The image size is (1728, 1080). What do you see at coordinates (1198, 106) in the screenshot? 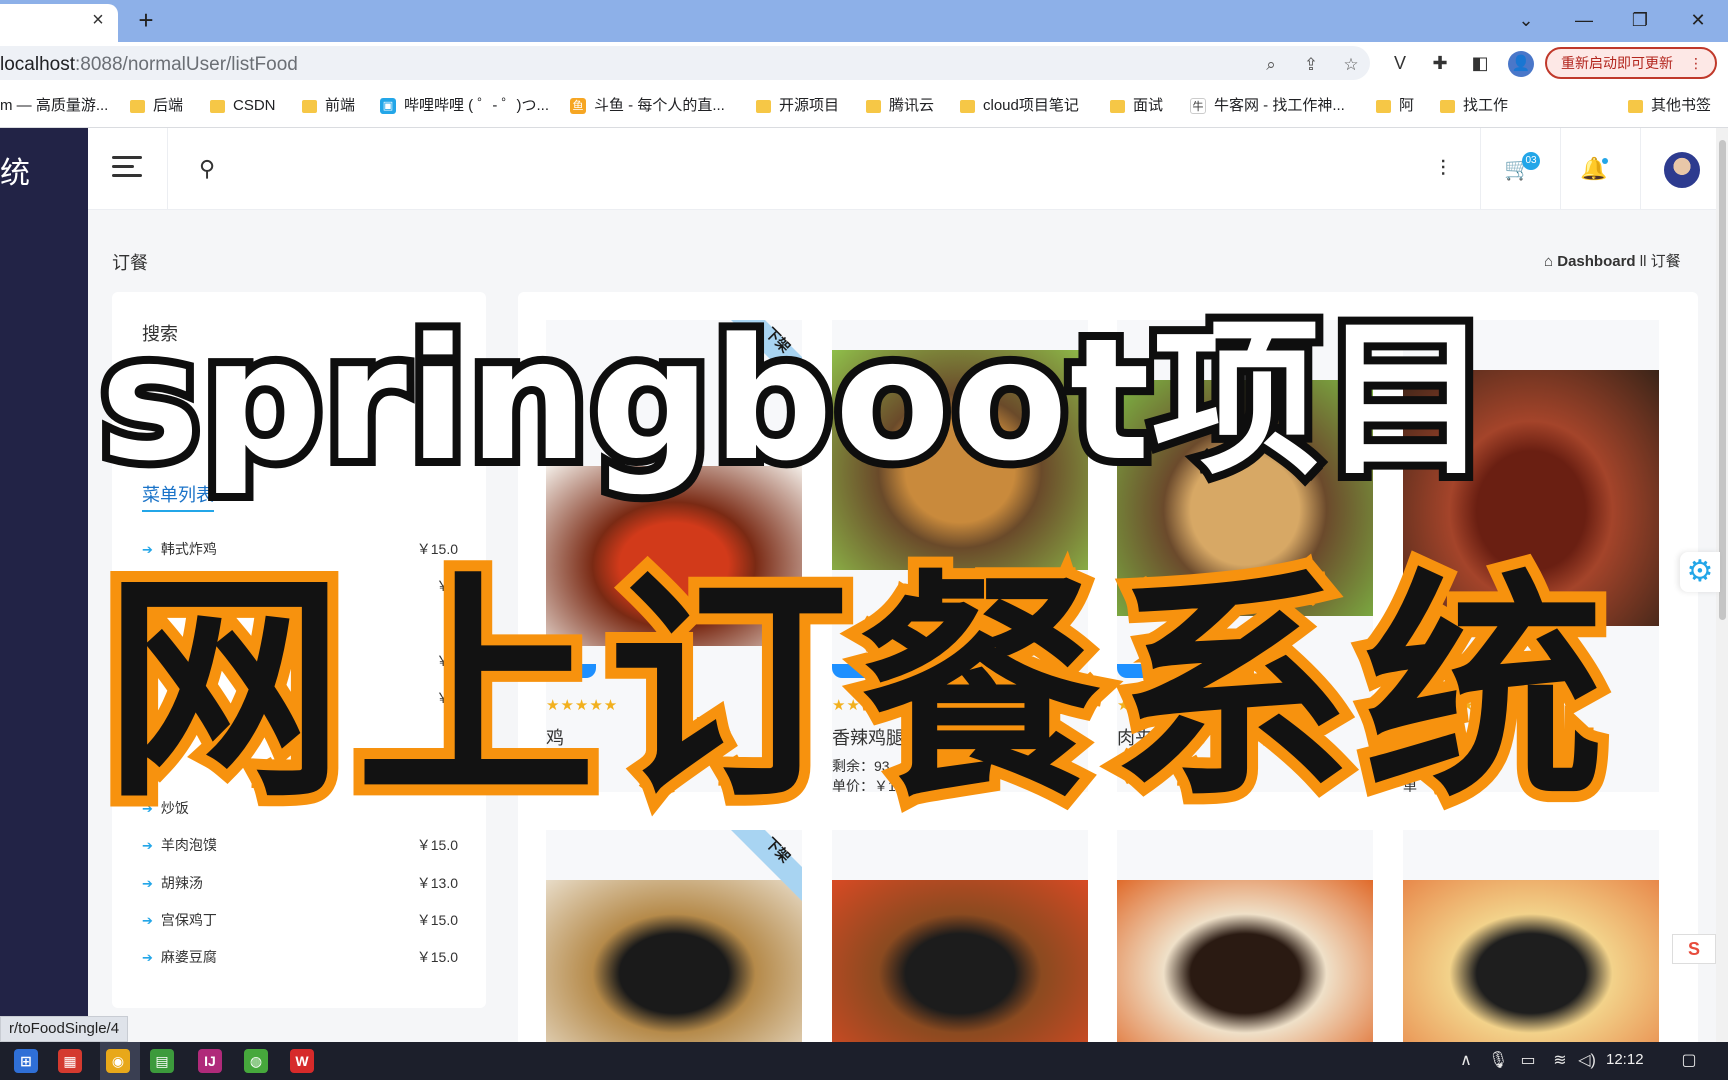
I see `nowcoder-icon: 牛` at bounding box center [1198, 106].